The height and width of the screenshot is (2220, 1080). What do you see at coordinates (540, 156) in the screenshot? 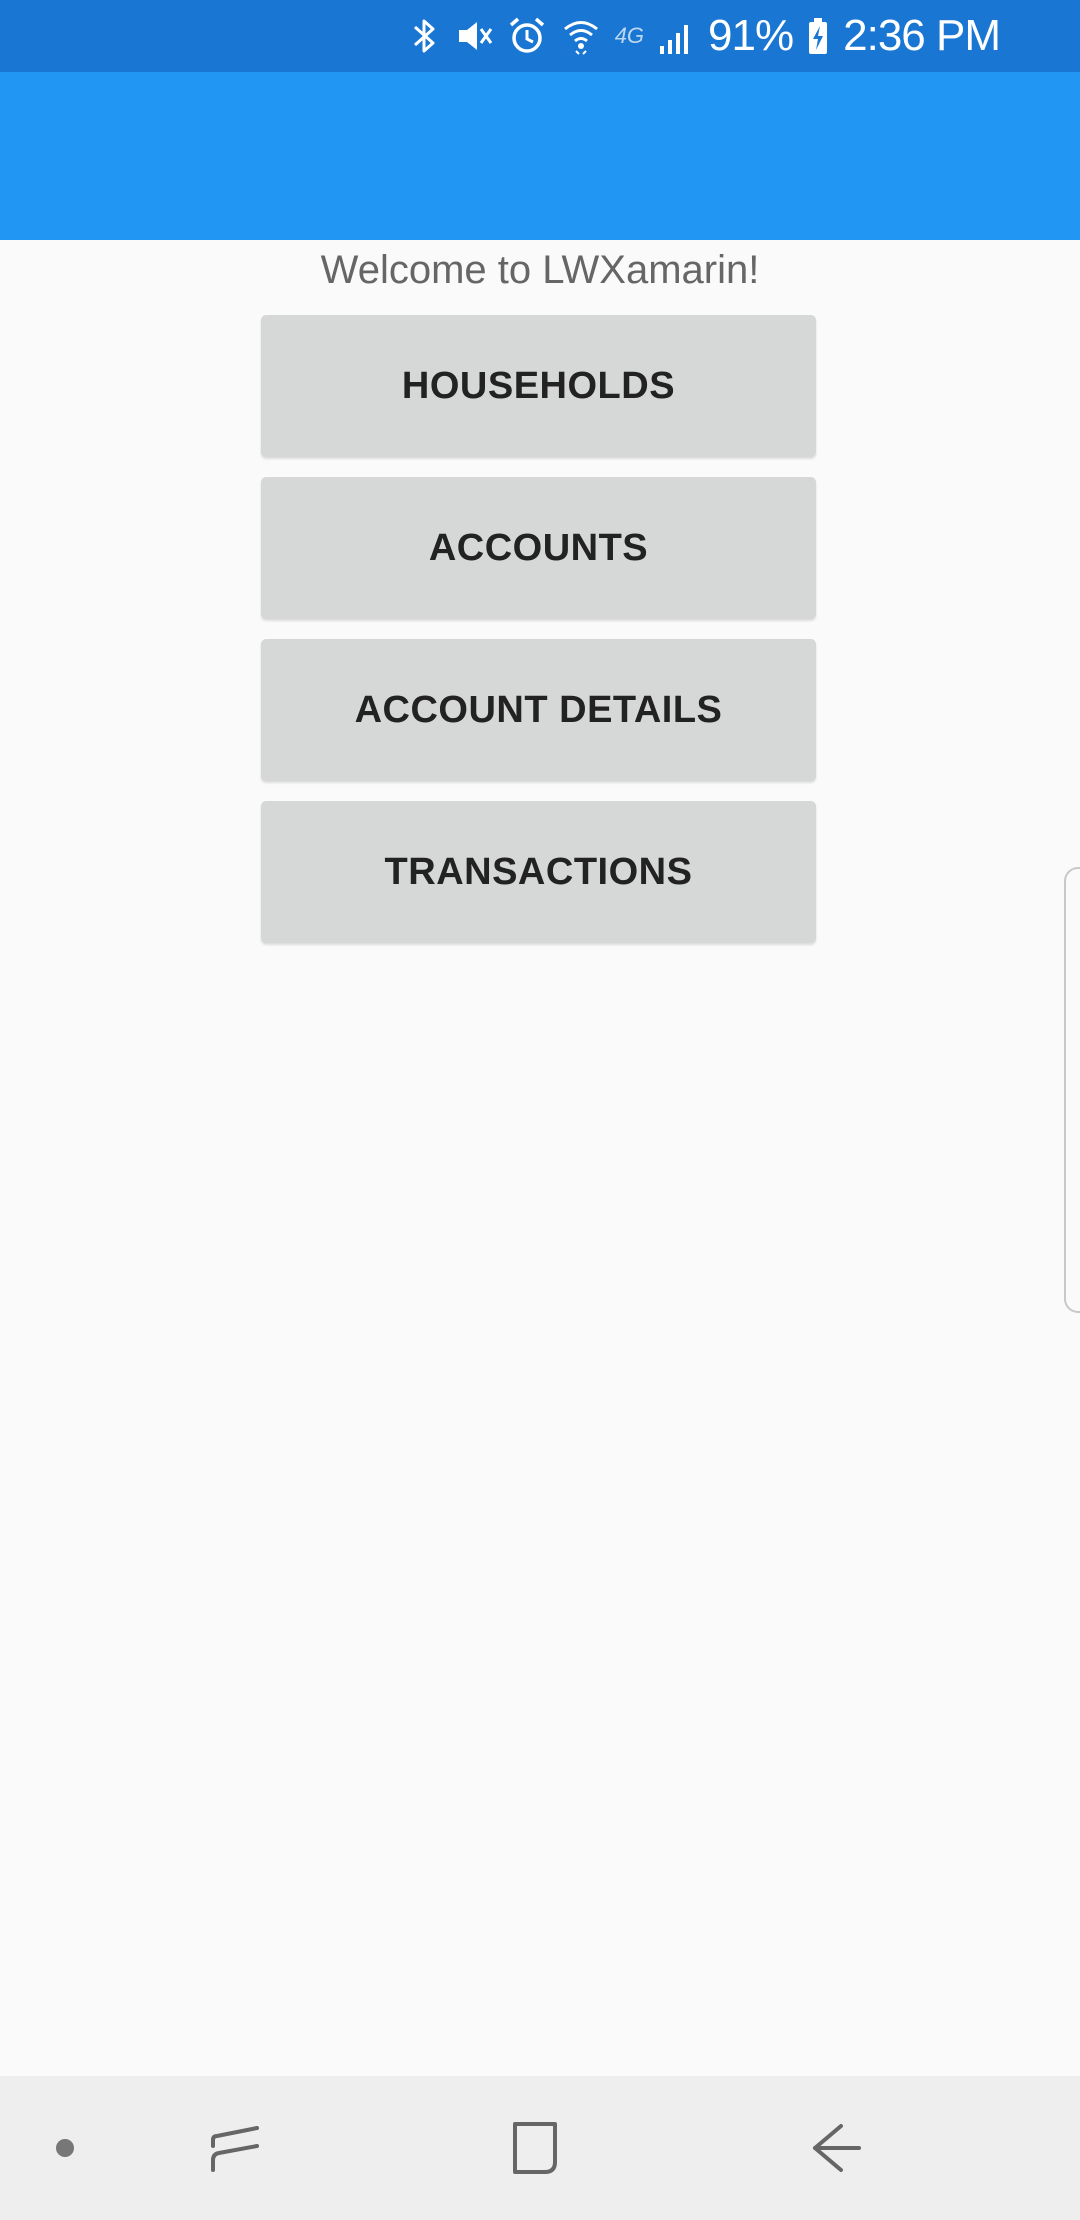
I see `app-bar` at bounding box center [540, 156].